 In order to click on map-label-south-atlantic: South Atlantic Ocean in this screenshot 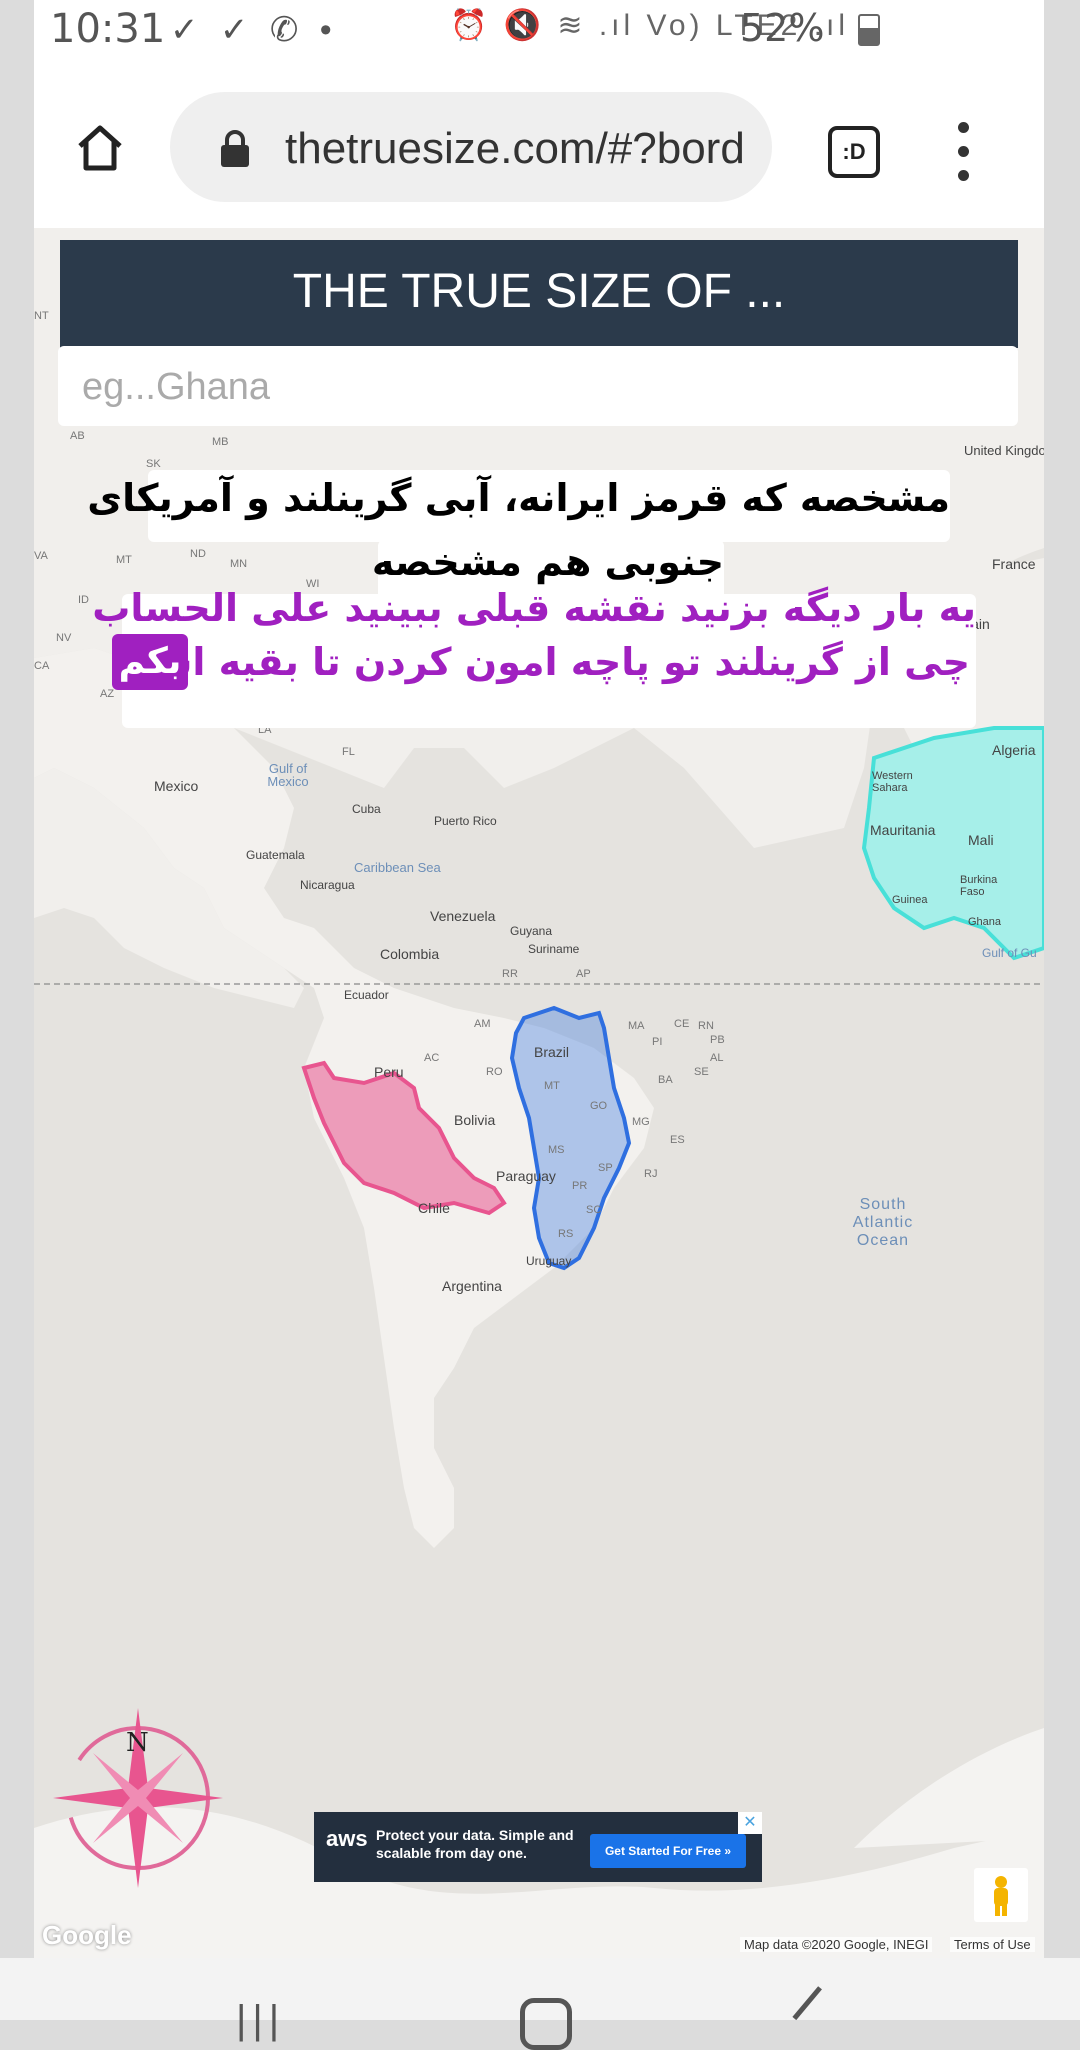, I will do `click(883, 1222)`.